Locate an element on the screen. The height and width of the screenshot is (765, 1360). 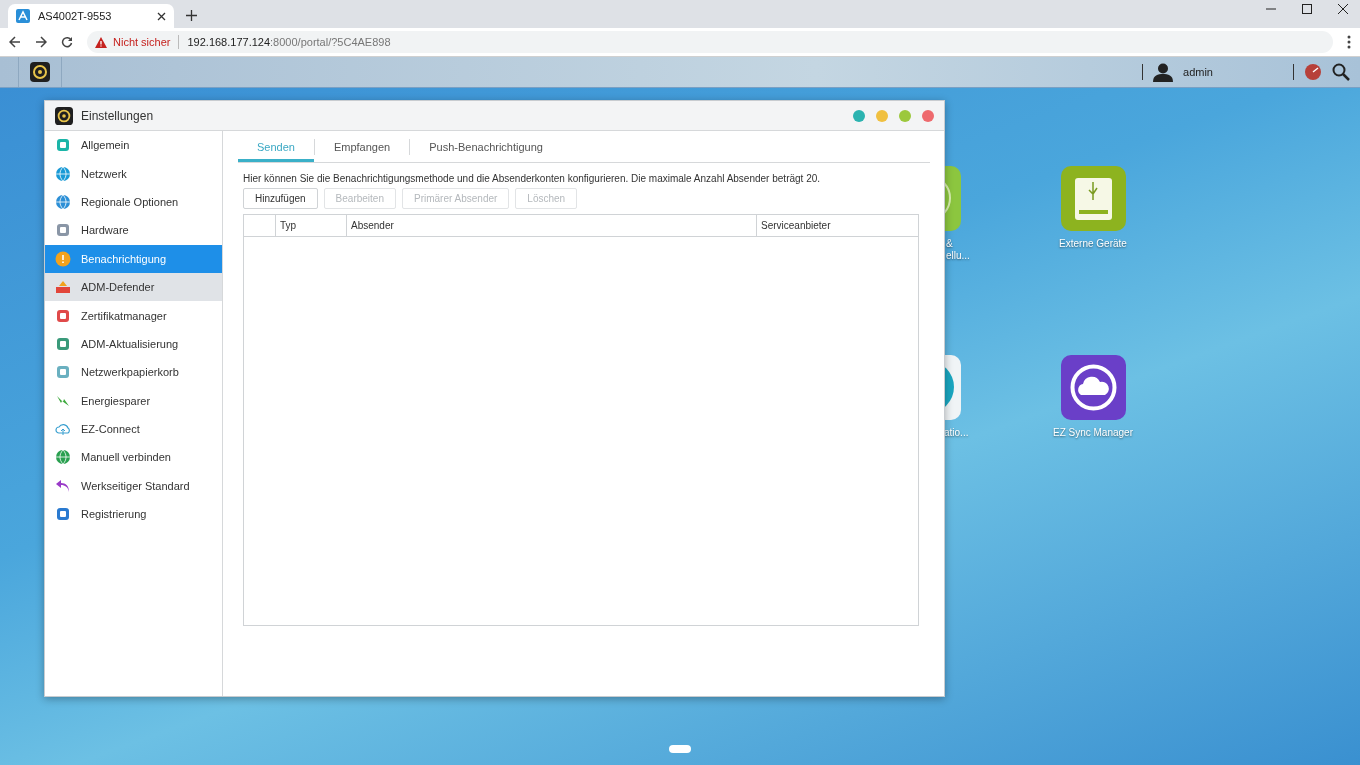
exclamation-icon is located at coordinates (63, 258).